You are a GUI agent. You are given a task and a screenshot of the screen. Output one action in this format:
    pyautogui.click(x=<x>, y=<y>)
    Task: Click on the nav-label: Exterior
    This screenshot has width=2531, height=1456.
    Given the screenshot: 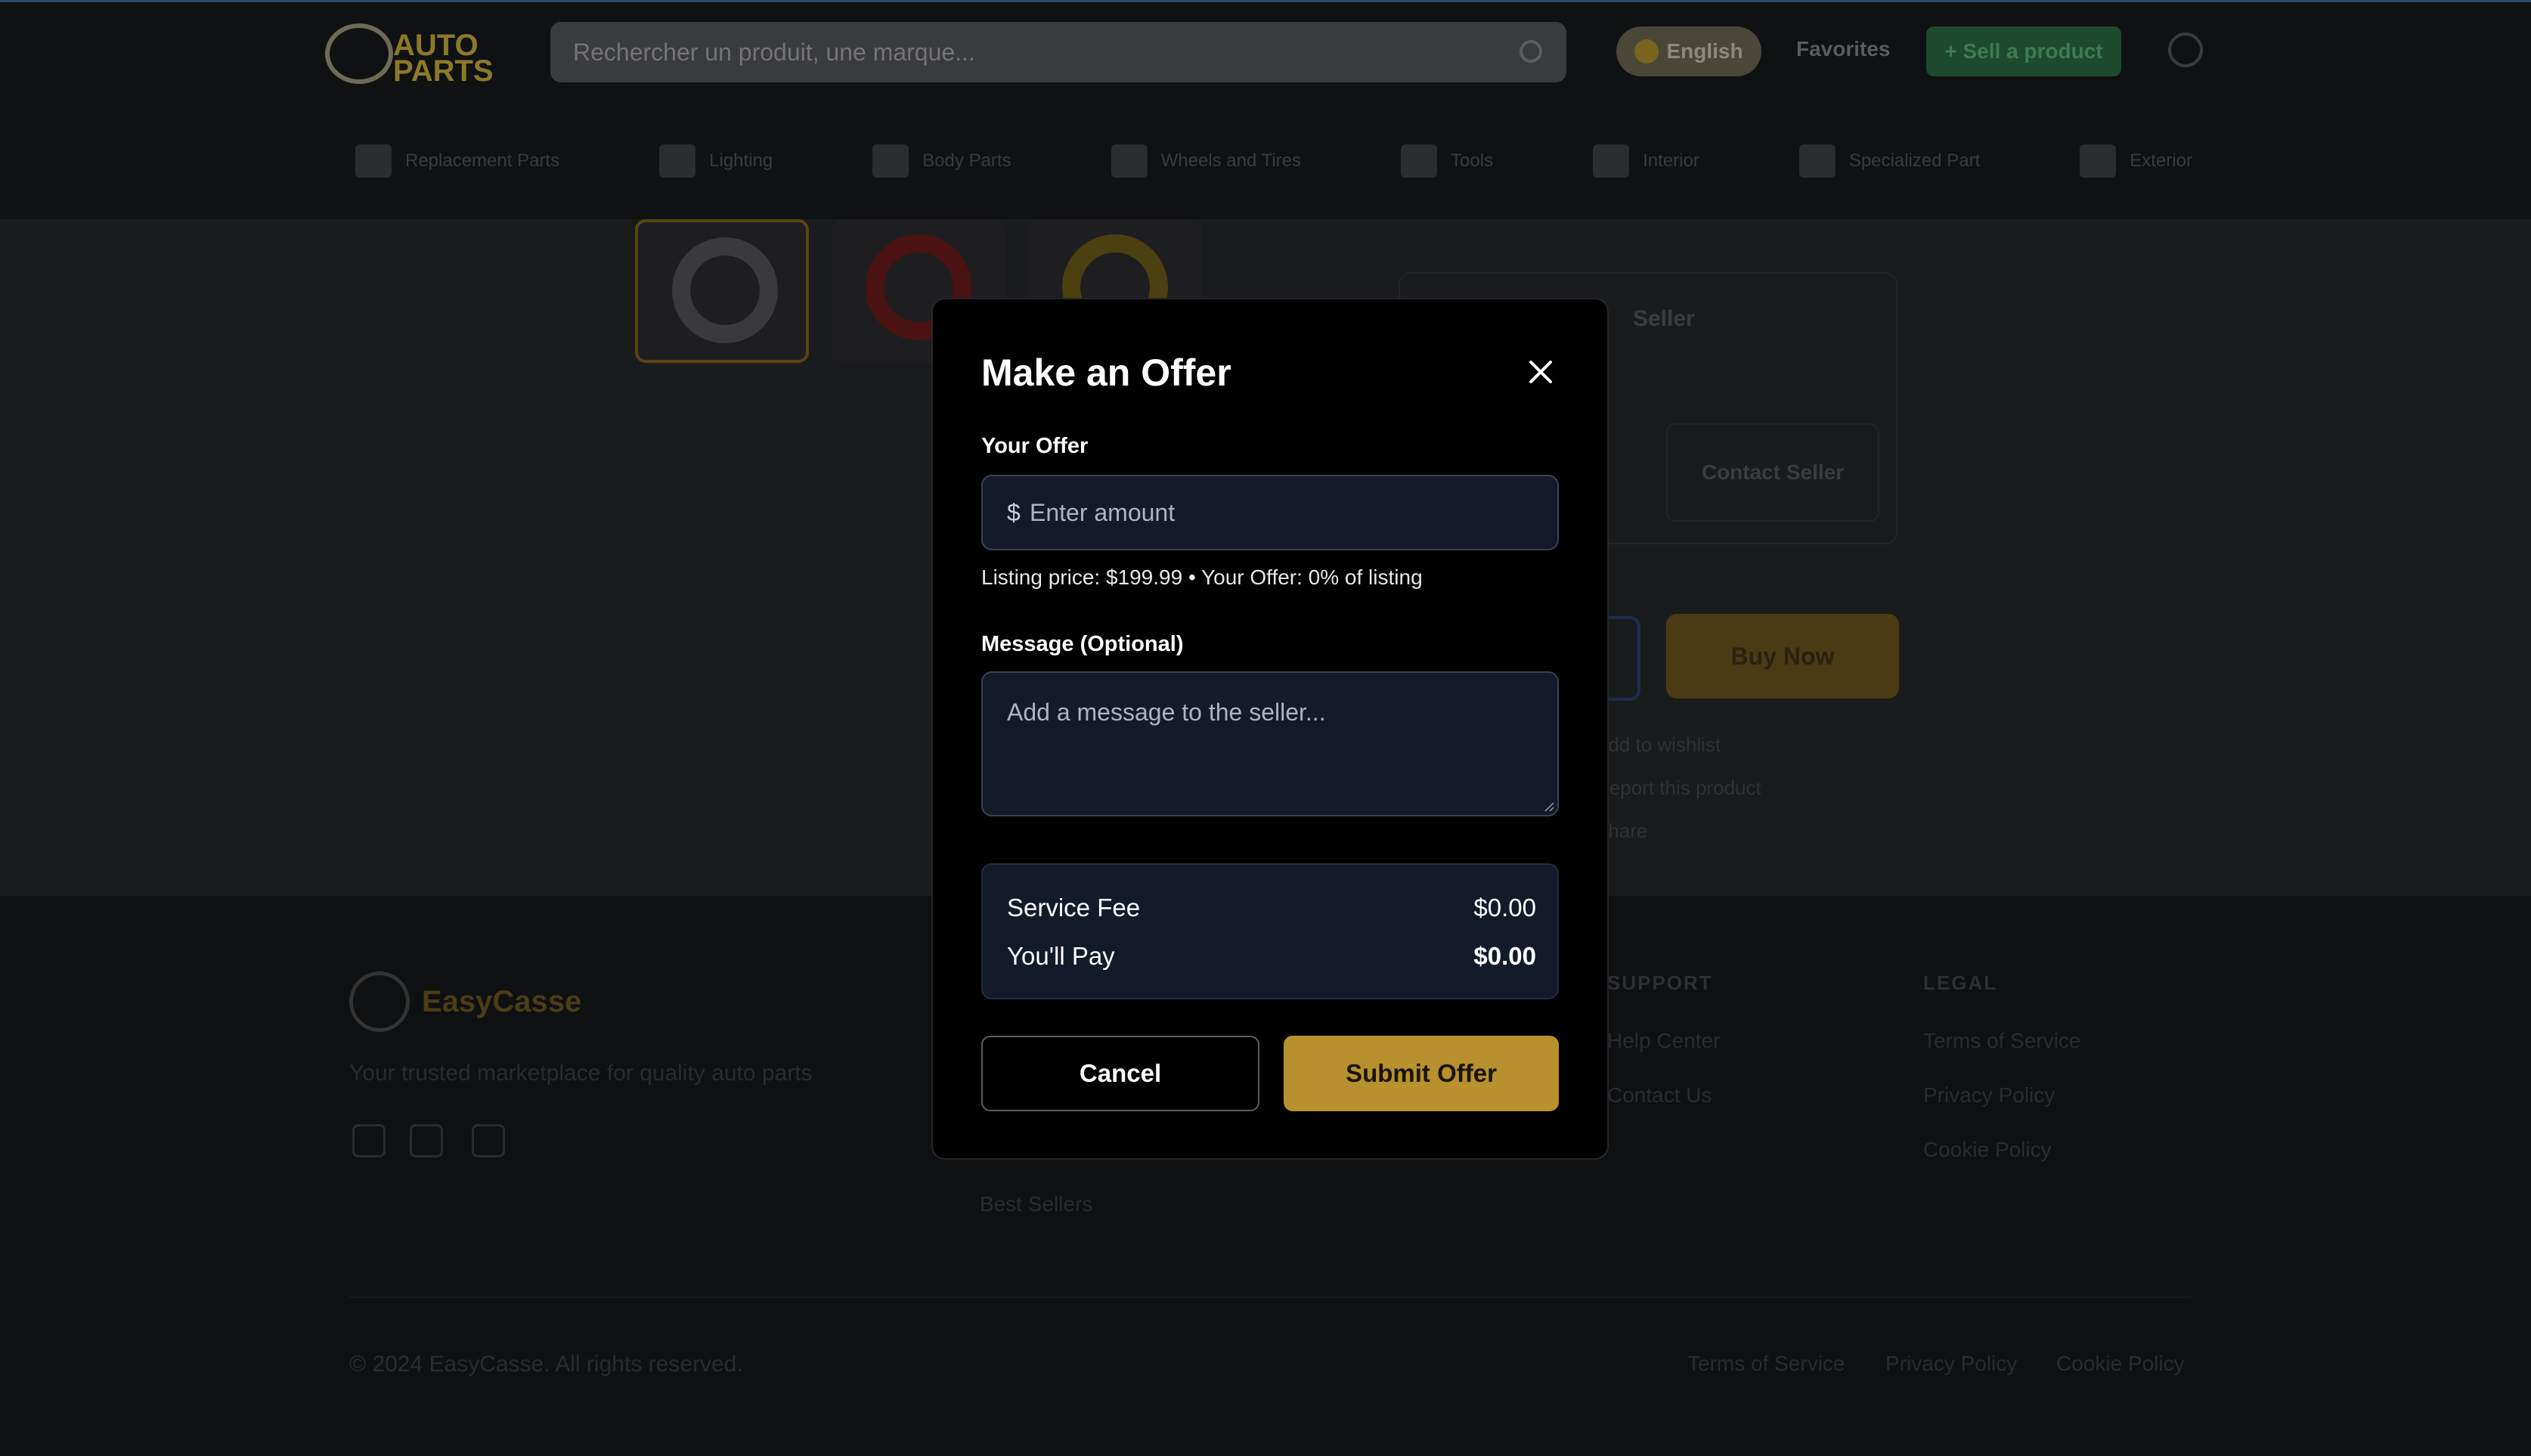 What is the action you would take?
    pyautogui.click(x=2161, y=160)
    